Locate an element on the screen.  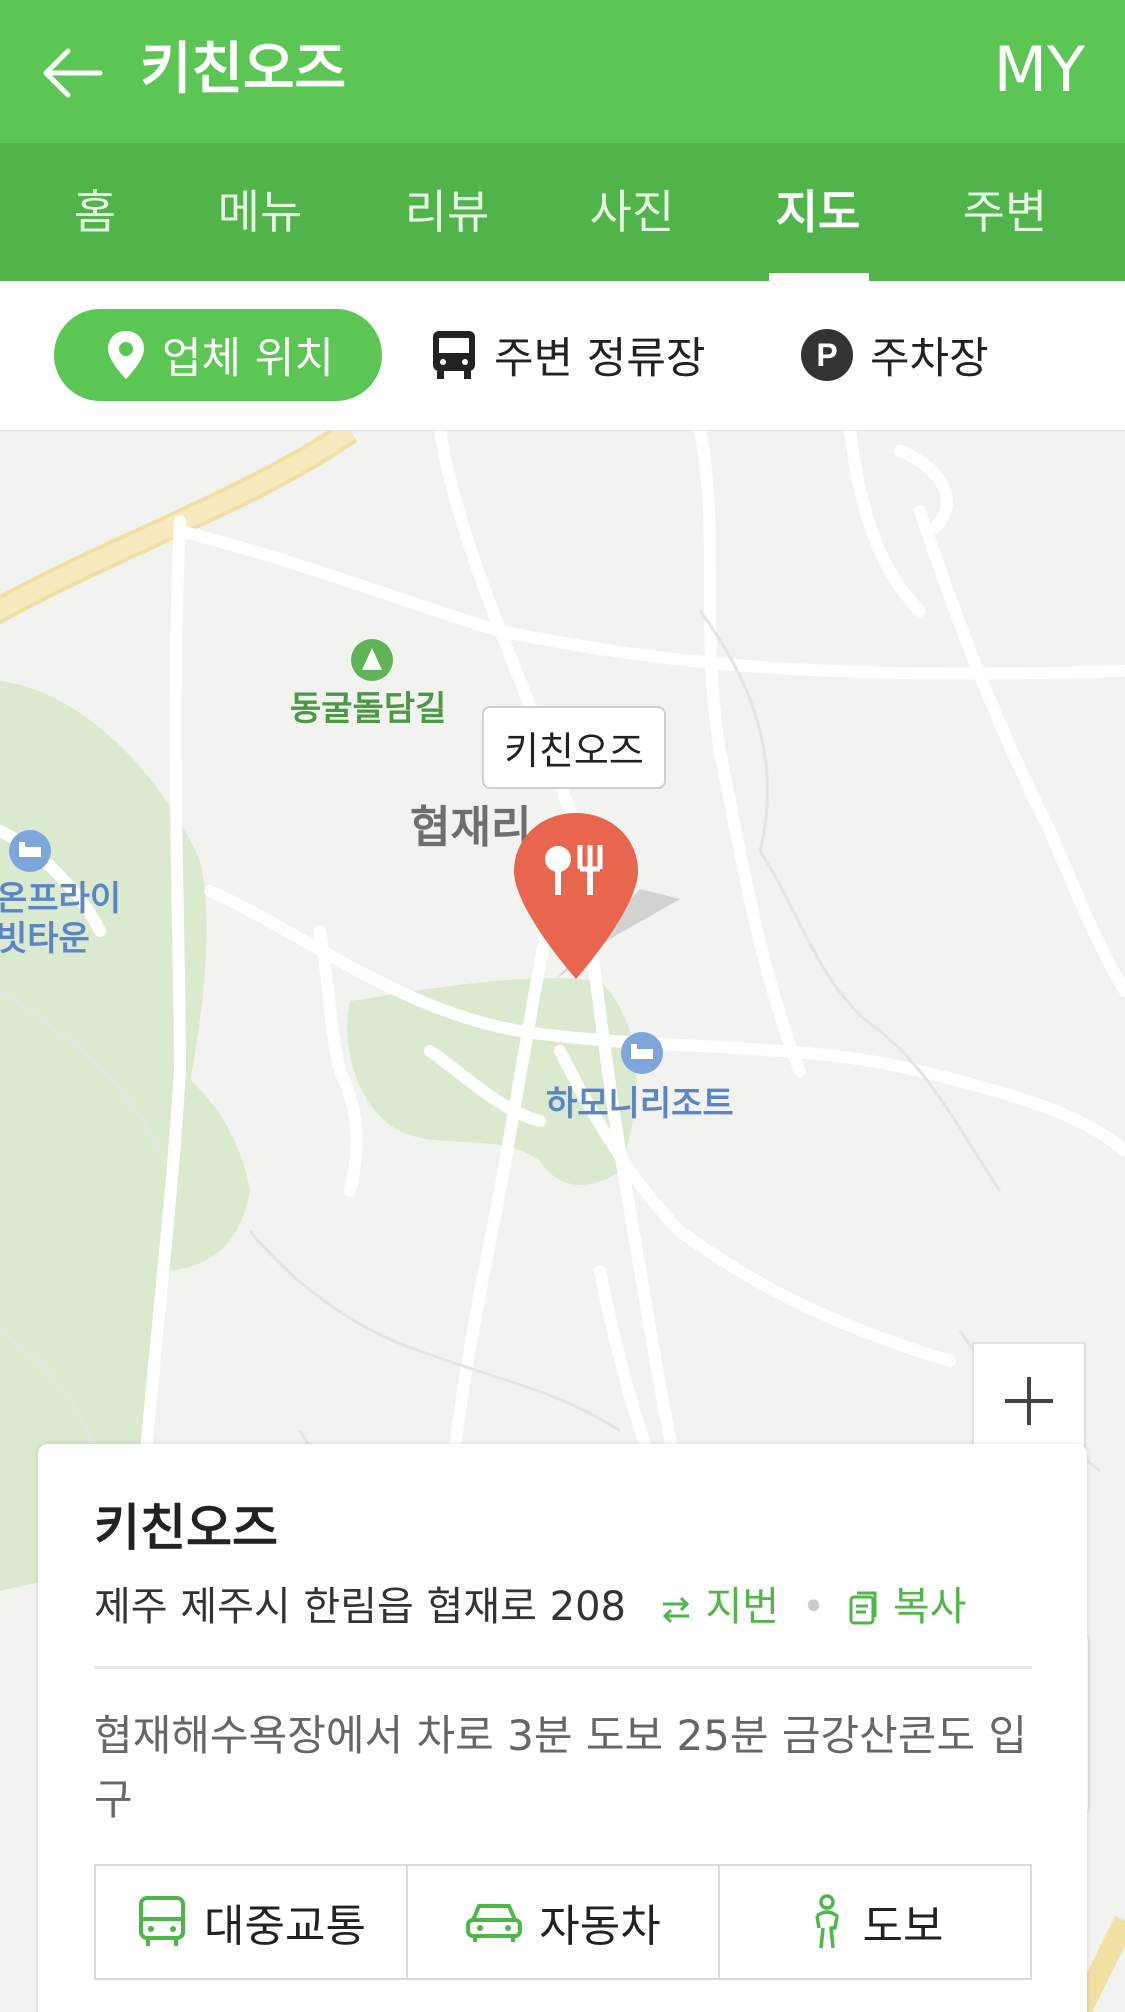
campsite-icon is located at coordinates (372, 662).